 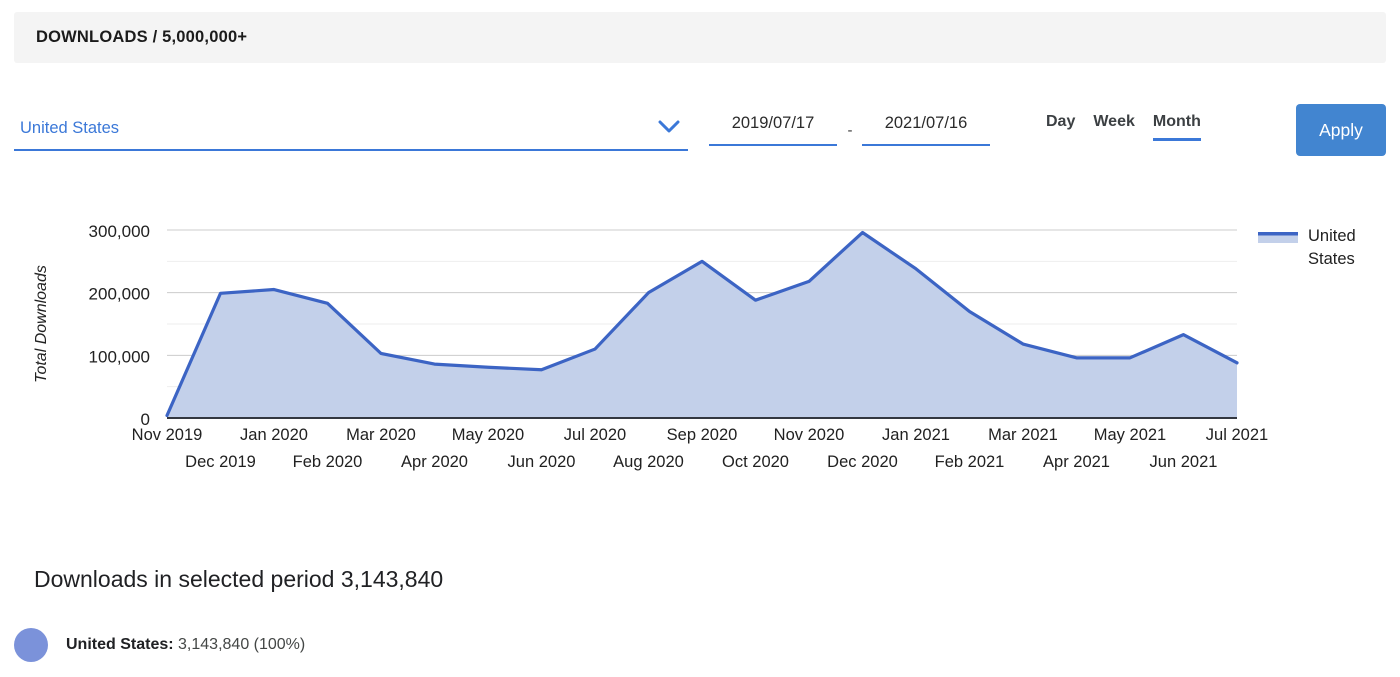 What do you see at coordinates (1278, 234) in the screenshot?
I see `legend-swatch-line` at bounding box center [1278, 234].